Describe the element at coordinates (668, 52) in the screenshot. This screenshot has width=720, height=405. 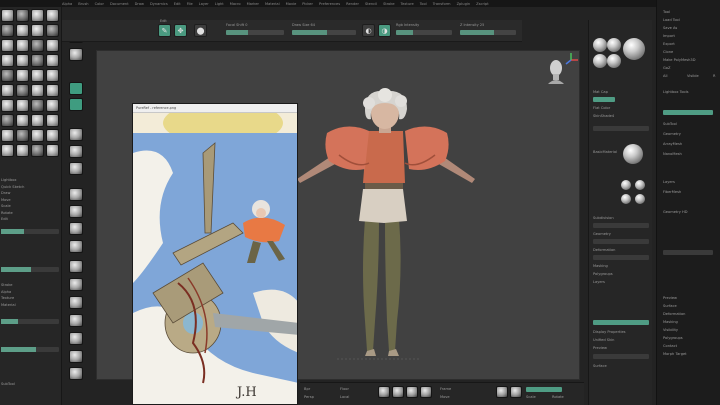
I see `tool-menu-item: Clone` at that location.